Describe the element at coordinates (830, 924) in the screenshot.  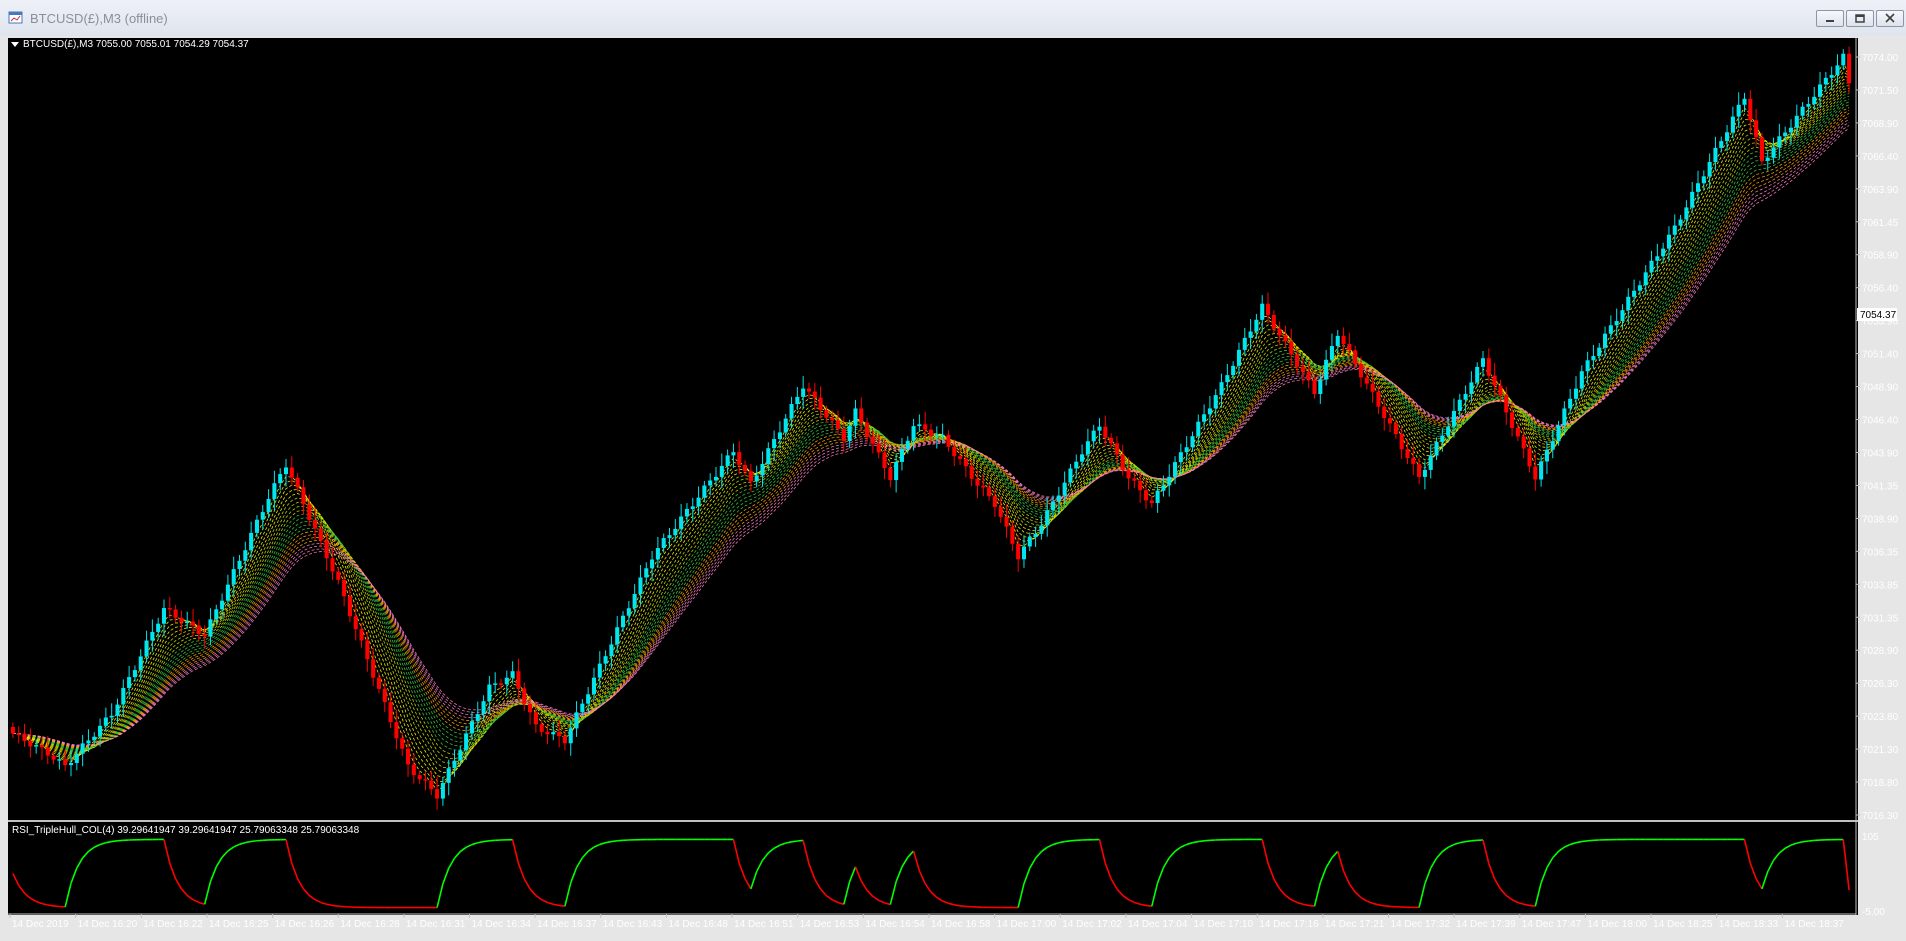
I see `time-tick-label: 14 Dec 16:53` at that location.